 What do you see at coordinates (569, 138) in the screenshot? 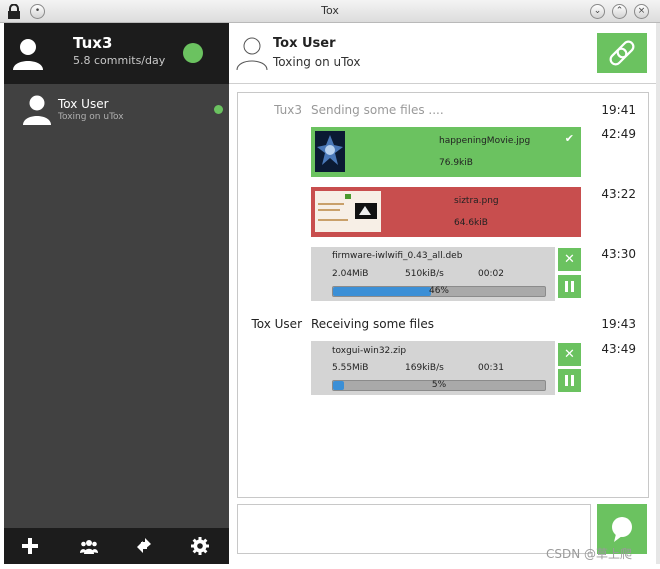
I see `checkmark-icon: ✔` at bounding box center [569, 138].